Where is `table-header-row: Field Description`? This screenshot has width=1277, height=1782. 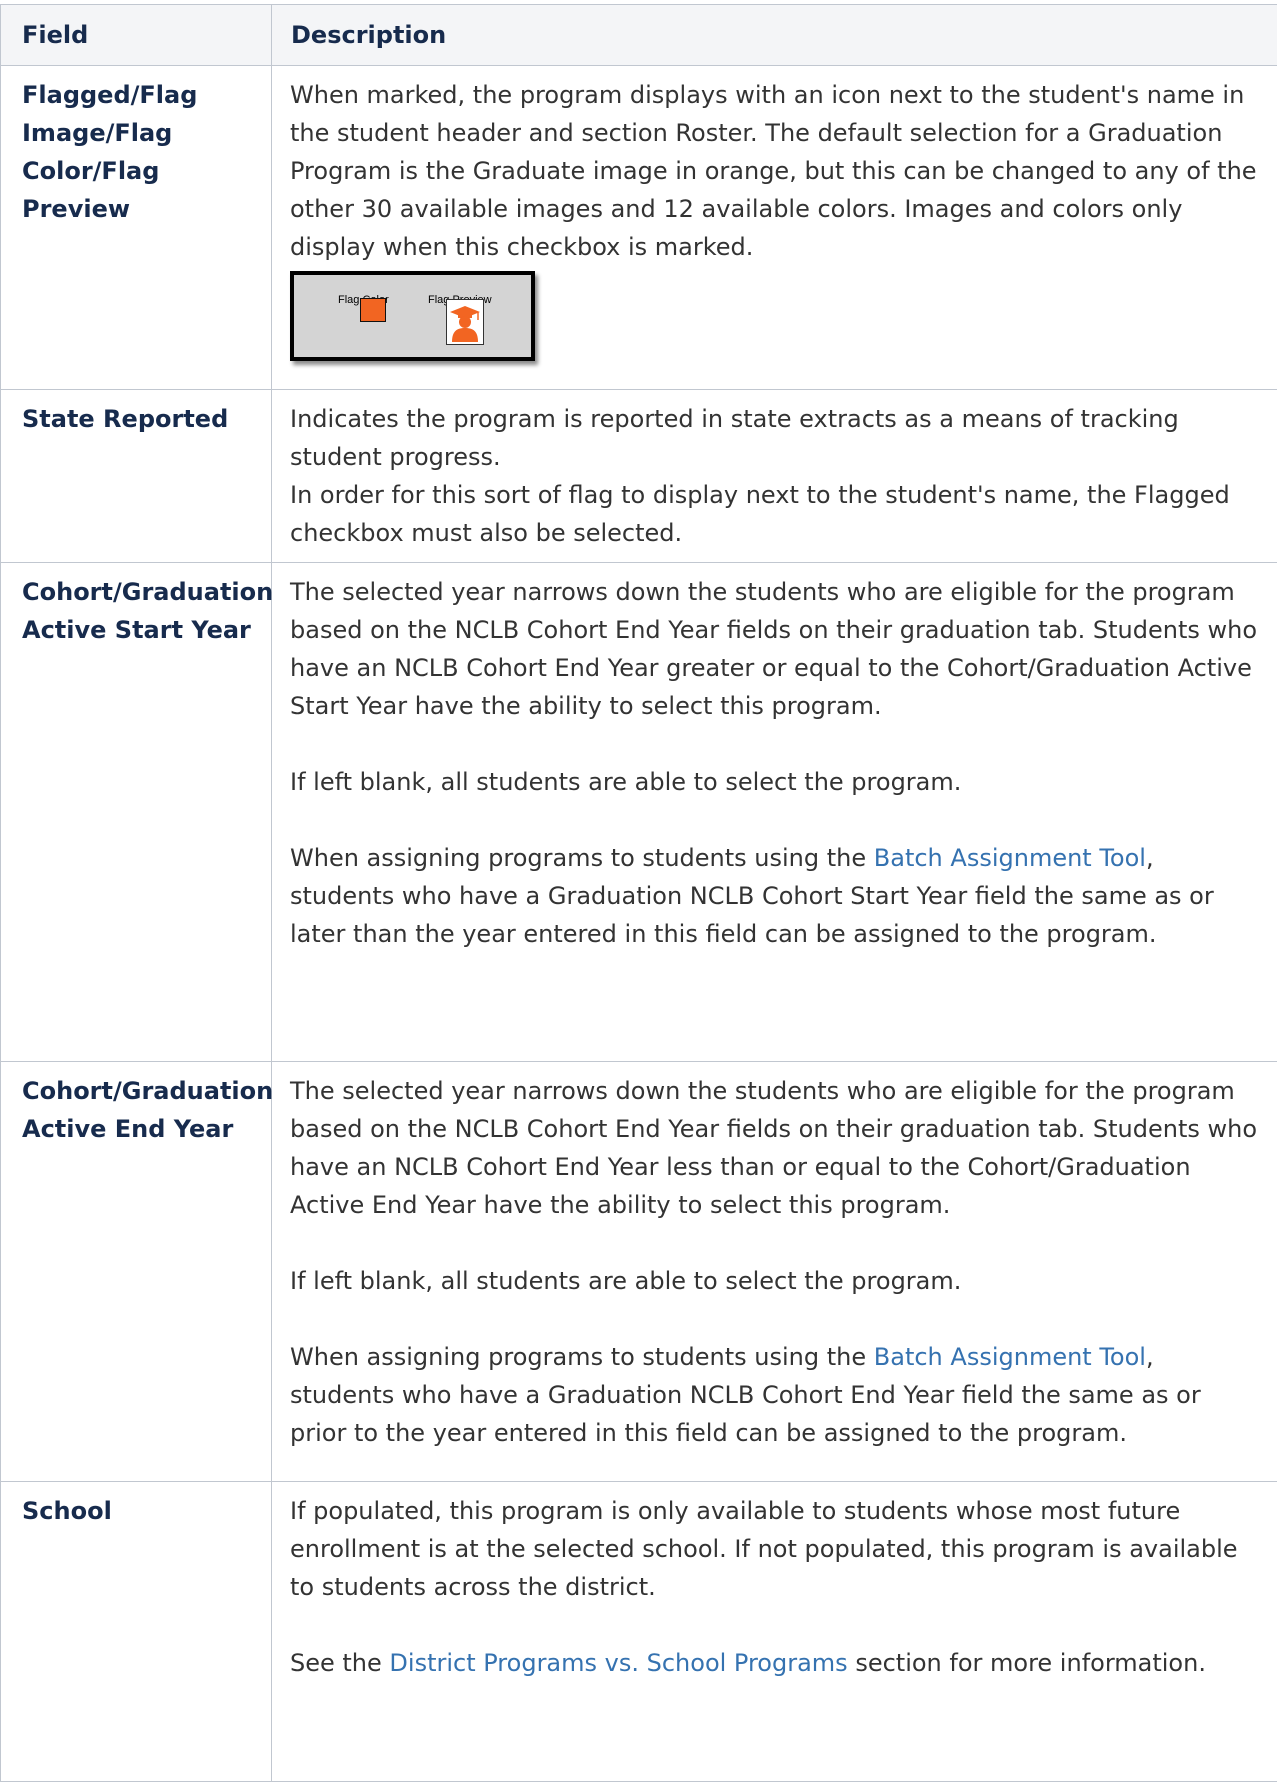
table-header-row: Field Description is located at coordinates (639, 35).